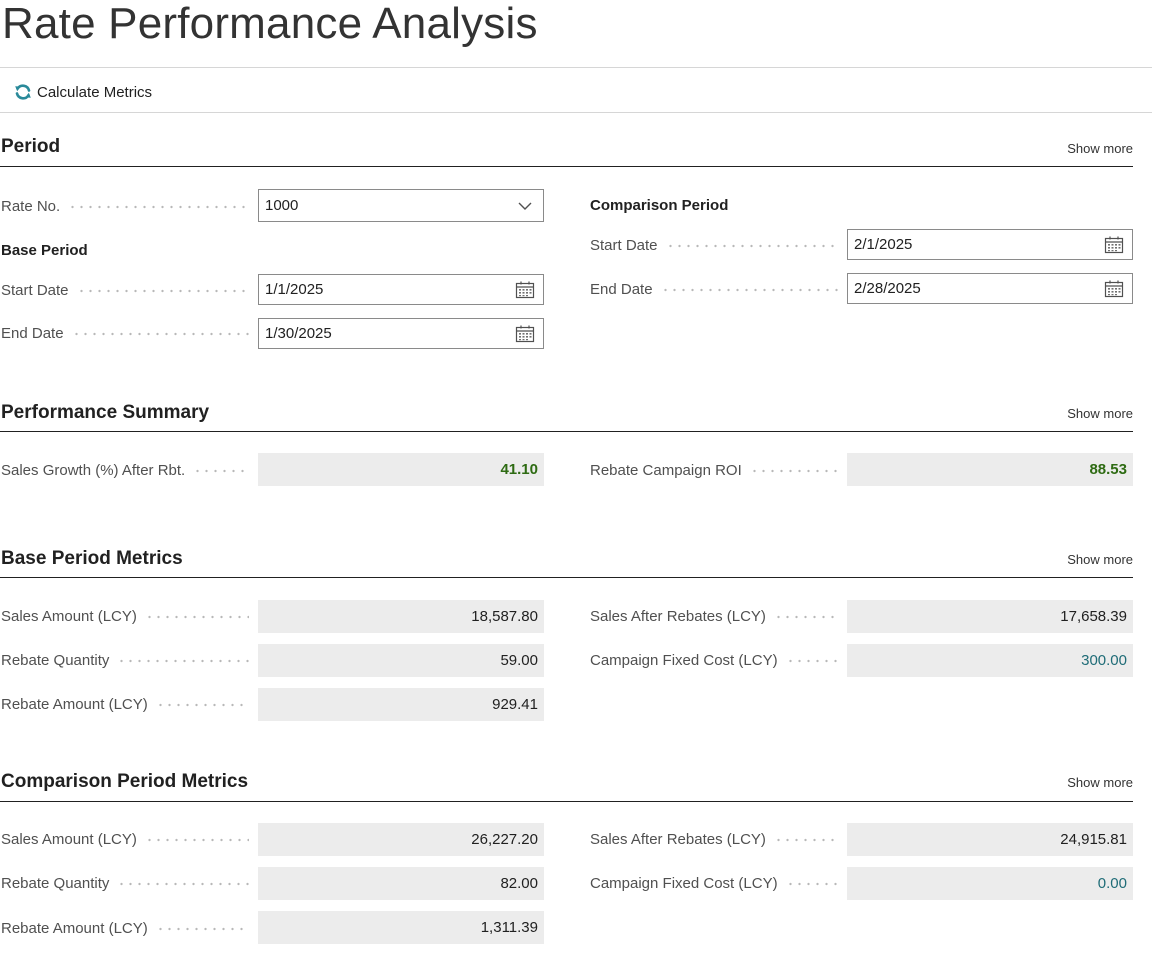 Image resolution: width=1161 pixels, height=954 pixels. What do you see at coordinates (401, 704) in the screenshot?
I see `base-rebate-amount-value: 929.41` at bounding box center [401, 704].